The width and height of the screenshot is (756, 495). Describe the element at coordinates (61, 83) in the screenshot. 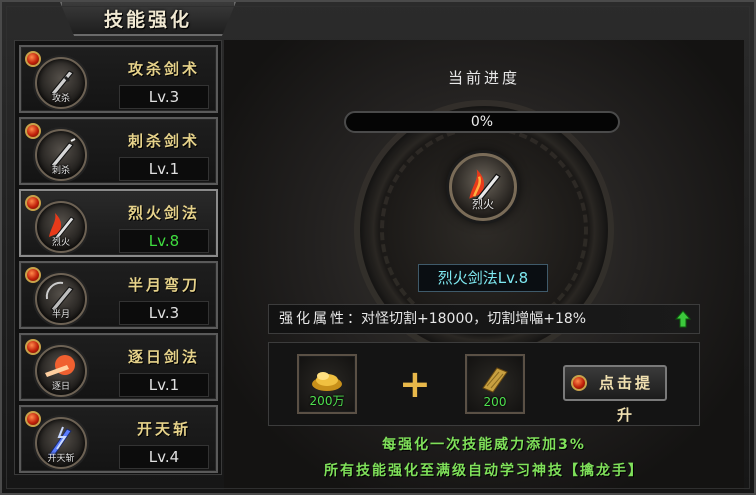

I see `sword-icon: 攻杀` at that location.